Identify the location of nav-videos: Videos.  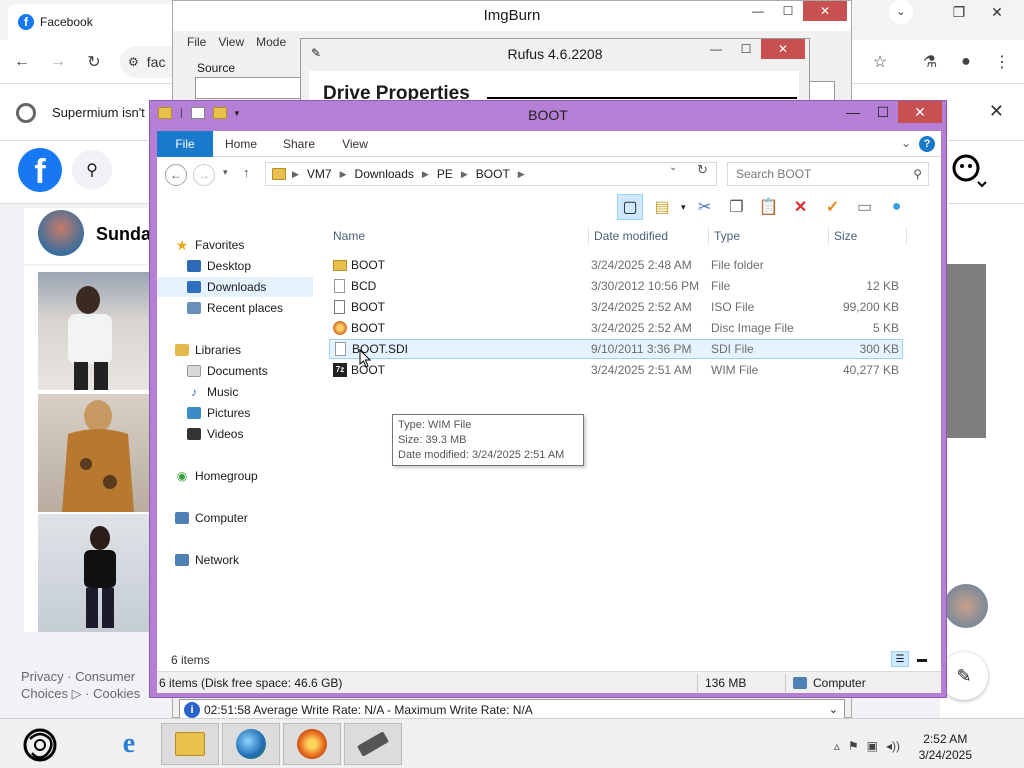
(215, 434).